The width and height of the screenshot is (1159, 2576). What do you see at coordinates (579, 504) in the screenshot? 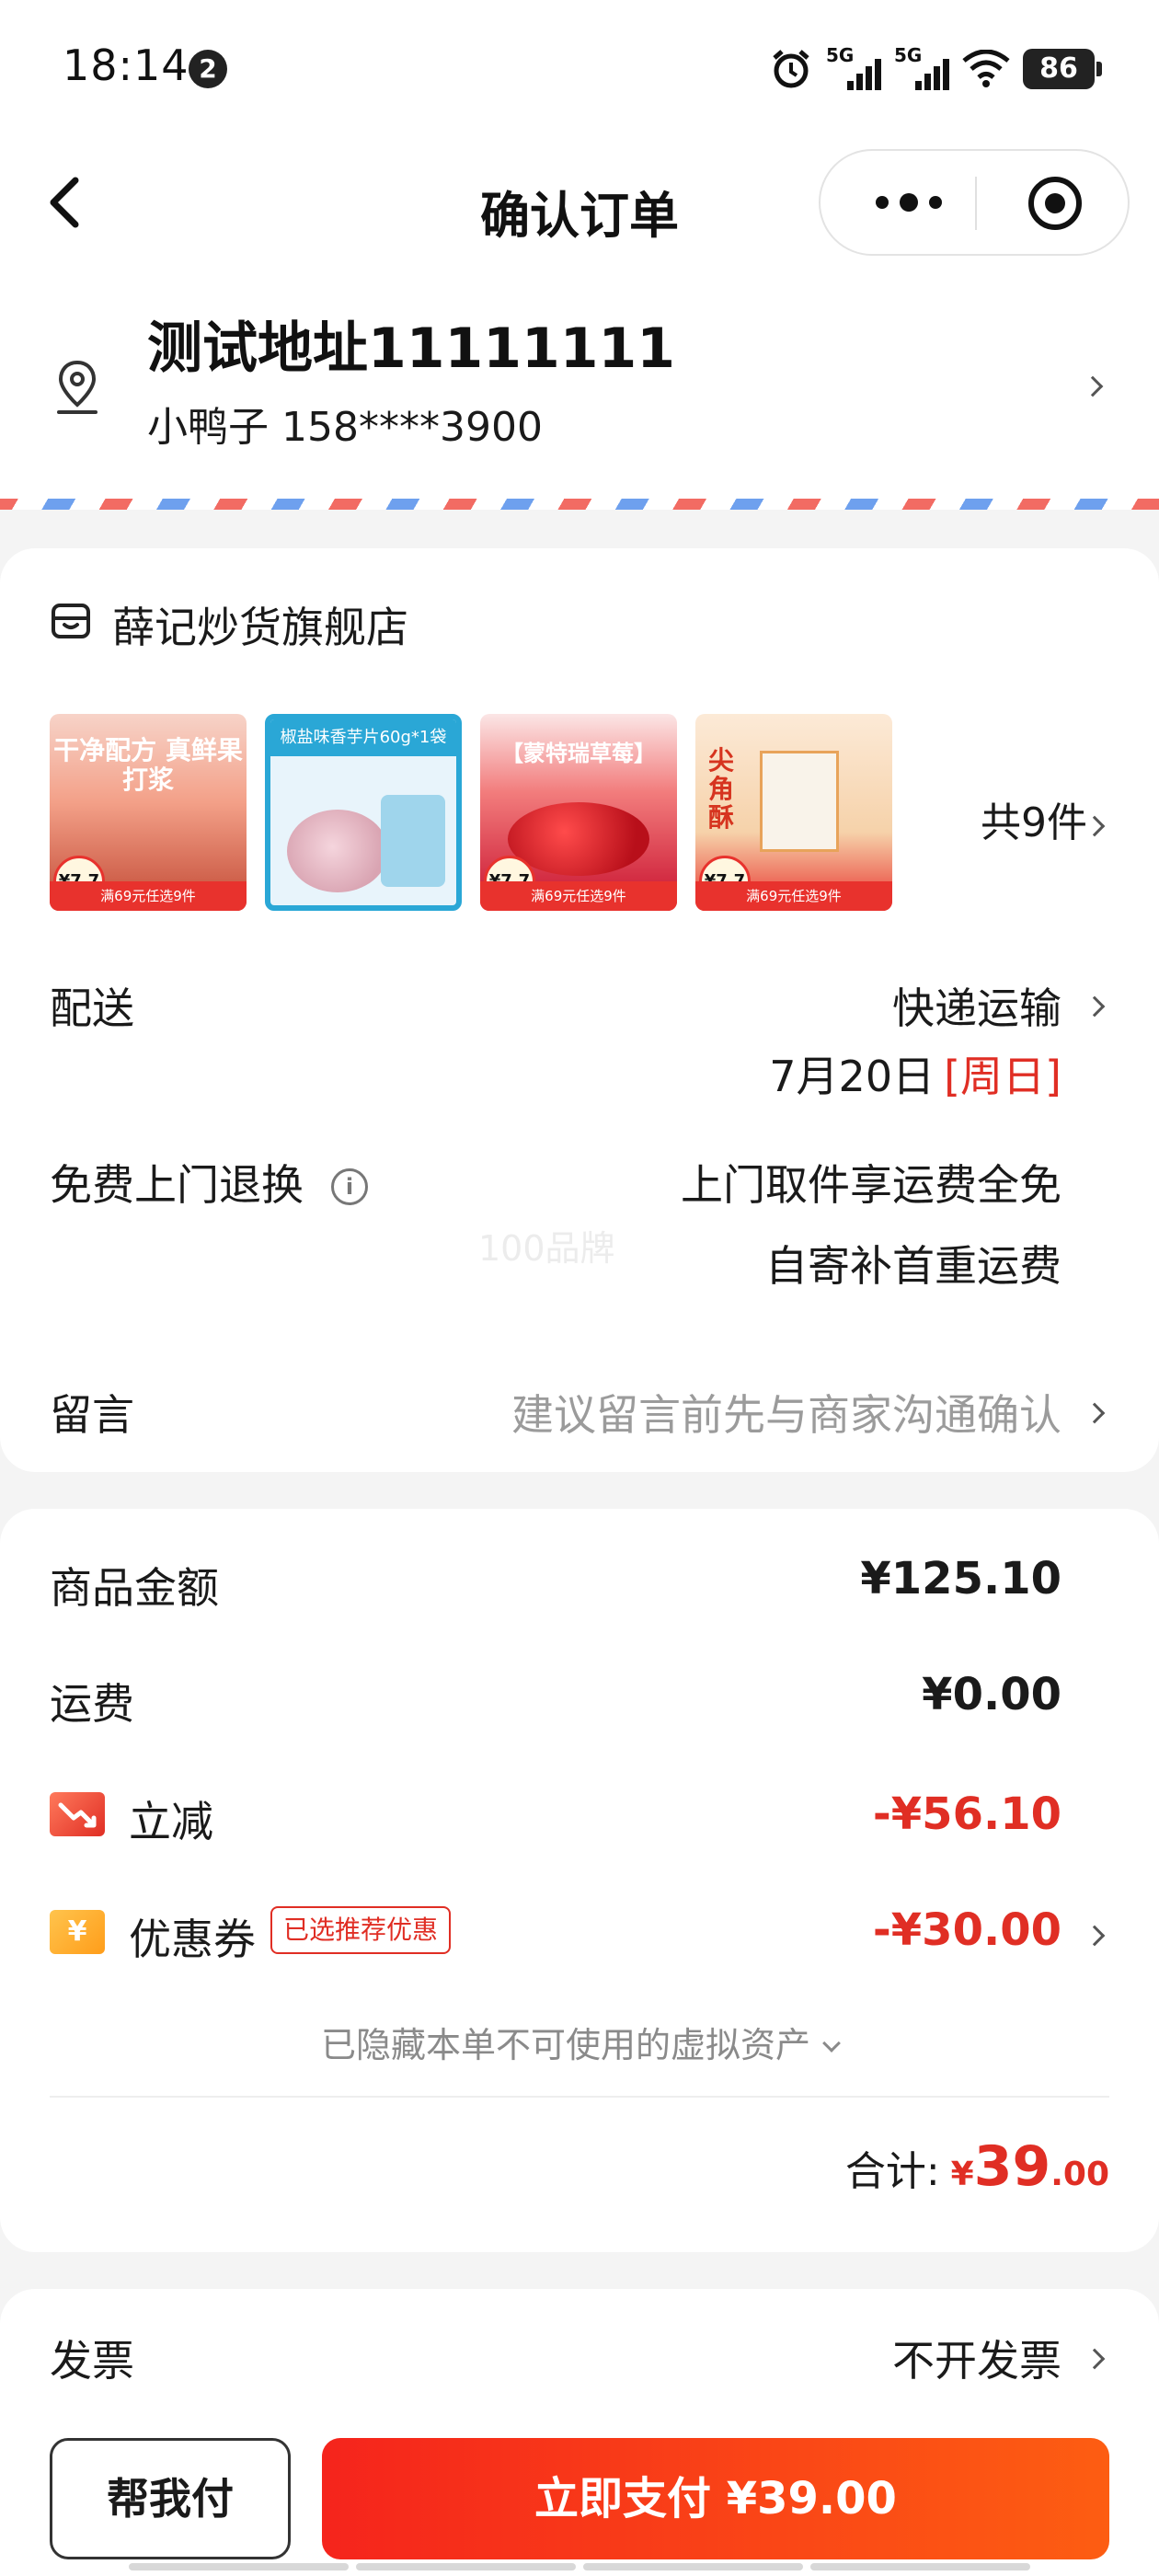
I see `airmail-border` at bounding box center [579, 504].